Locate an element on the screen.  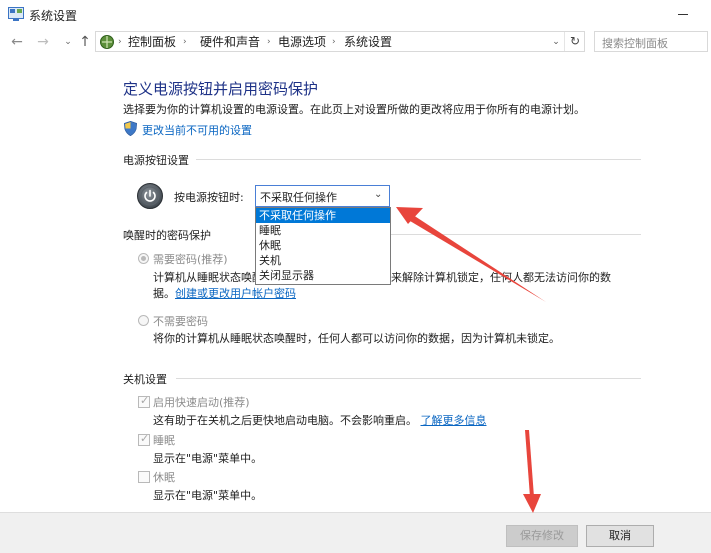
fast-startup-desc-text: 这有助于在关机之后更快地启动电脑。不会影响重启。 is located at coordinates (285, 420).